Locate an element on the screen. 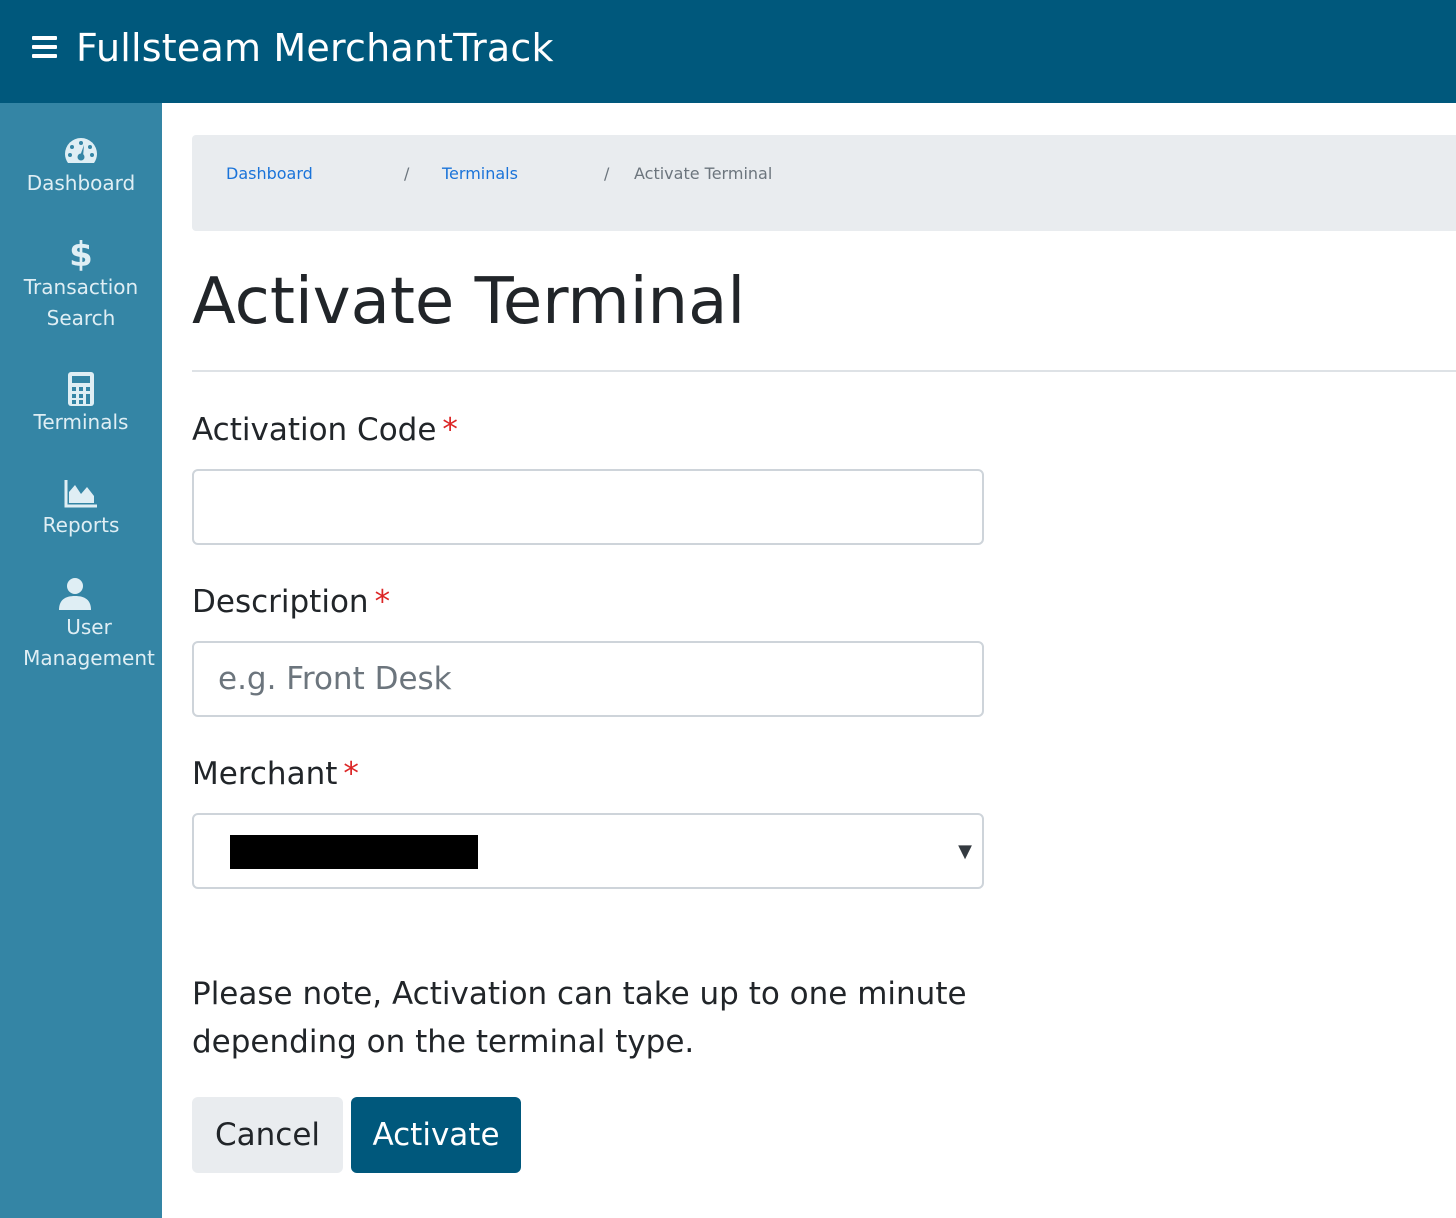  area-chart-icon is located at coordinates (80, 494).